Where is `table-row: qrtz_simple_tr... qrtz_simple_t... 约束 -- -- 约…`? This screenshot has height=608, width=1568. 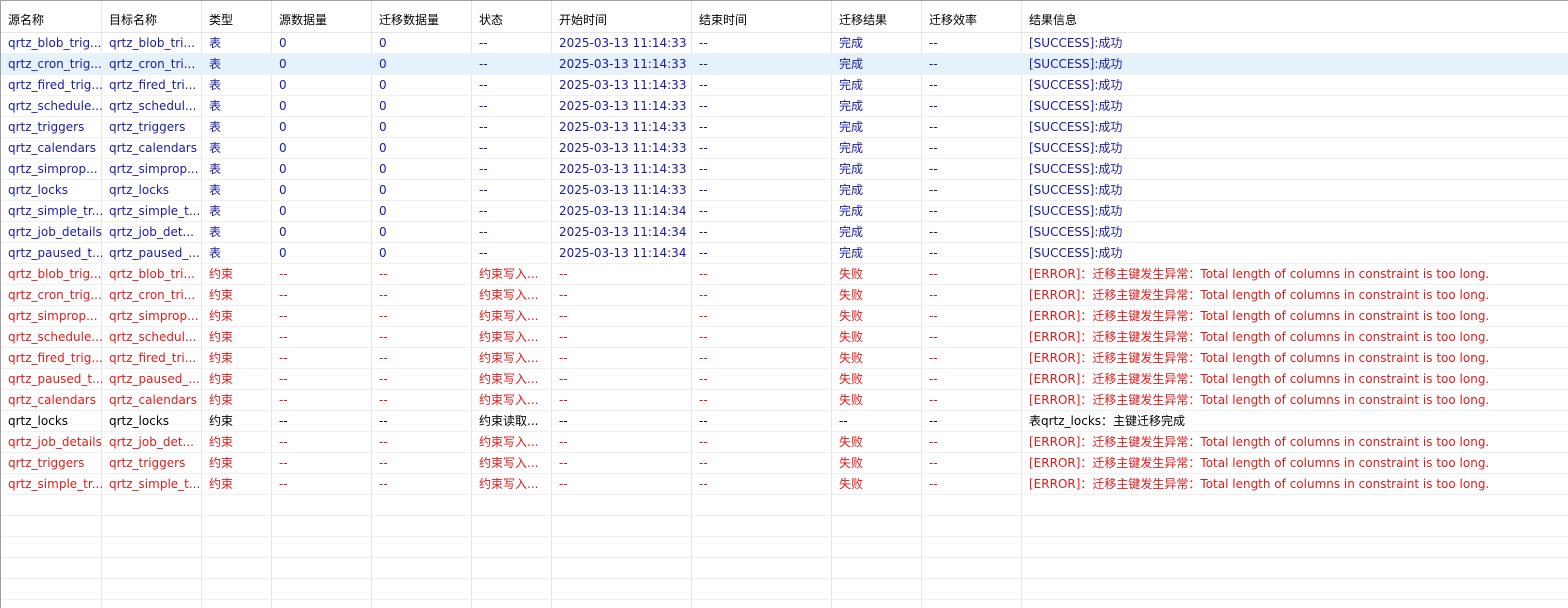 table-row: qrtz_simple_tr... qrtz_simple_t... 约束 -- -- 约… is located at coordinates (784, 484).